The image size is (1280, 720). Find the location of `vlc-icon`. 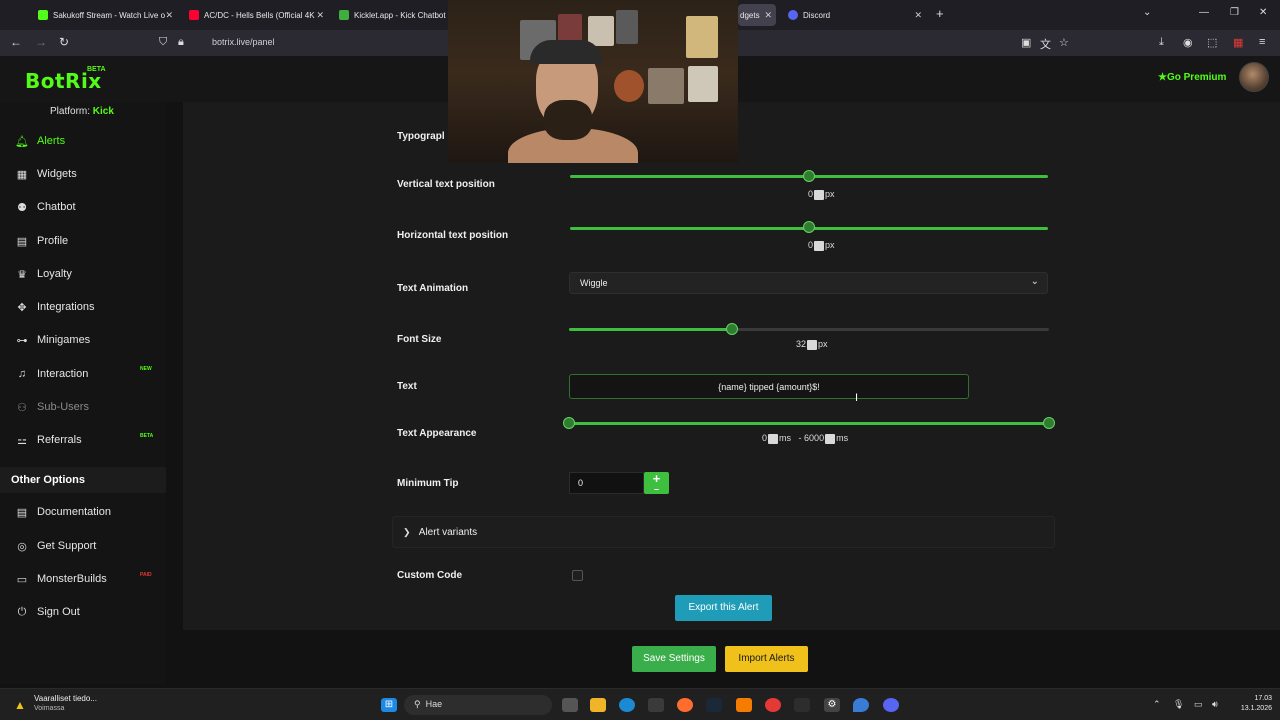

vlc-icon is located at coordinates (744, 705).